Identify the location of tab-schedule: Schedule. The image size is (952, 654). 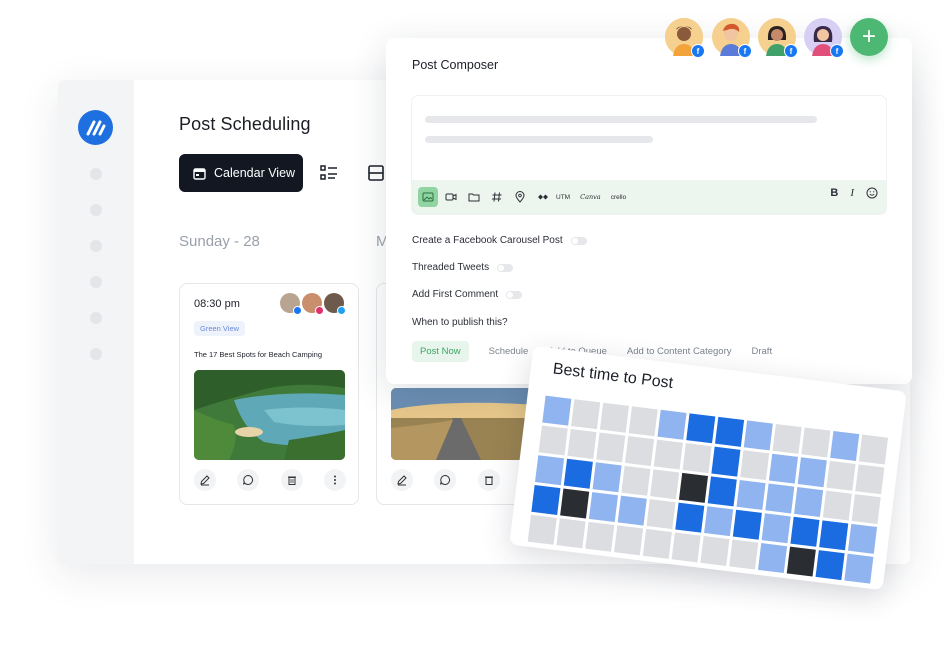
(509, 351).